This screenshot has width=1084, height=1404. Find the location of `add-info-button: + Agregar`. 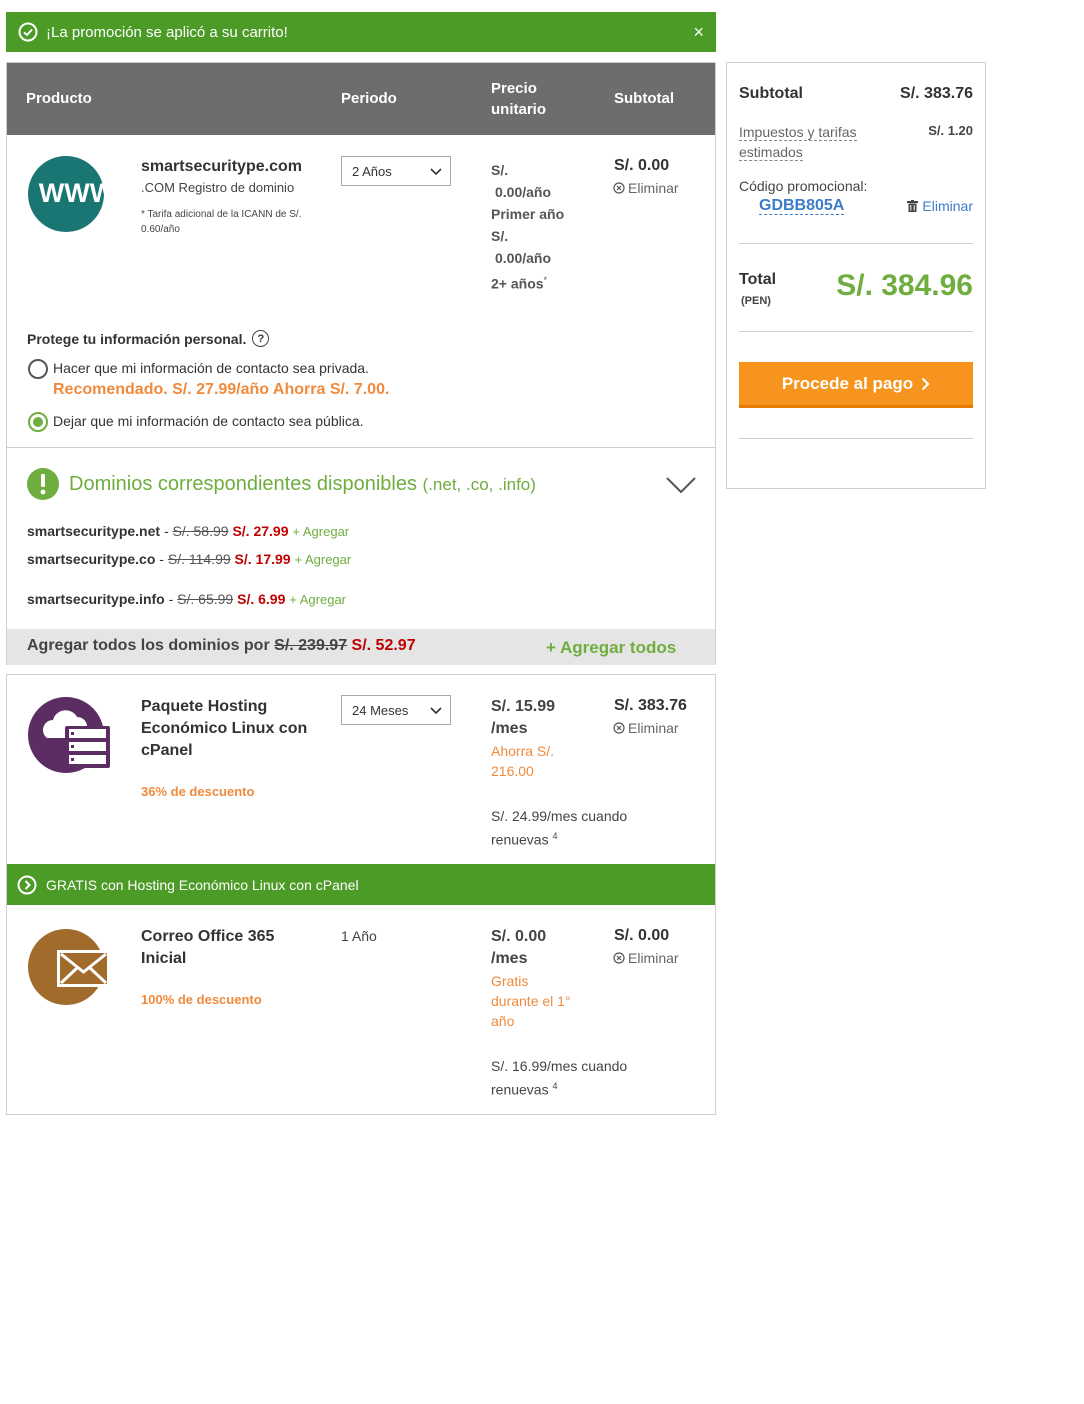

add-info-button: + Agregar is located at coordinates (317, 599).